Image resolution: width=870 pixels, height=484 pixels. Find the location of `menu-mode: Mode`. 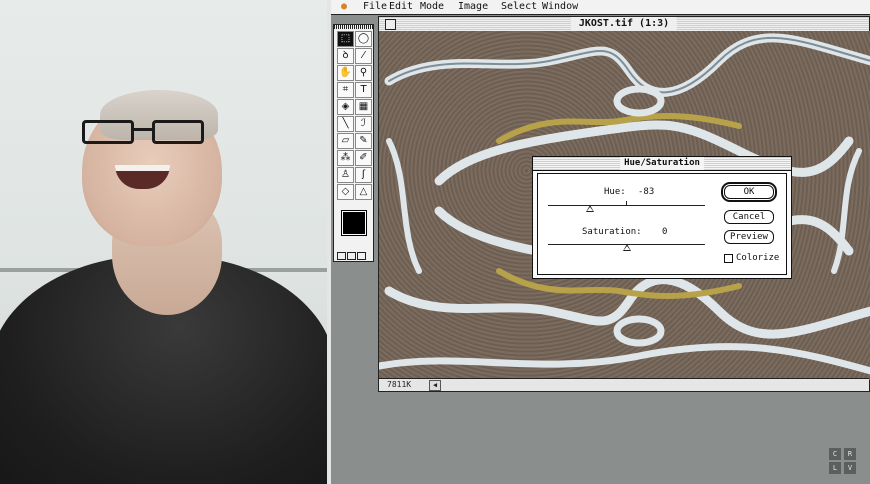

menu-mode: Mode is located at coordinates (432, 7).